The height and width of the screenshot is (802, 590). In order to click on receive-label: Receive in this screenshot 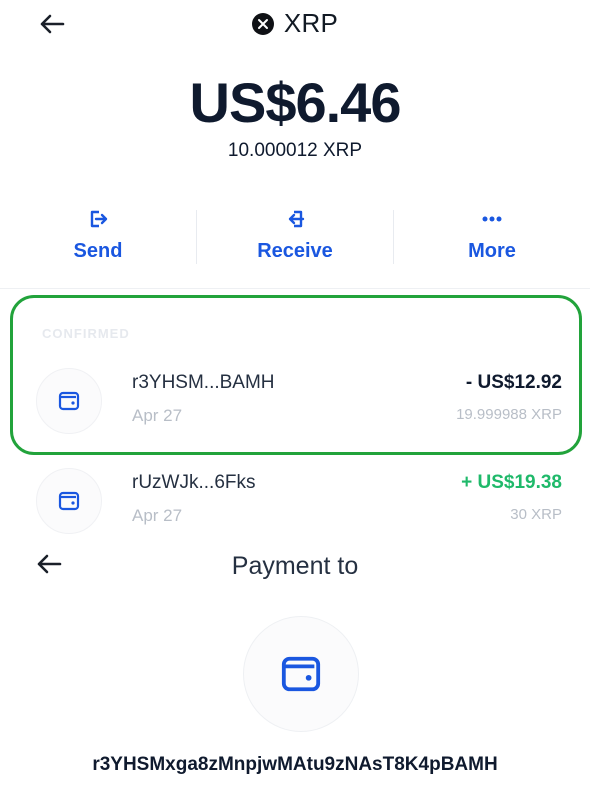, I will do `click(295, 251)`.